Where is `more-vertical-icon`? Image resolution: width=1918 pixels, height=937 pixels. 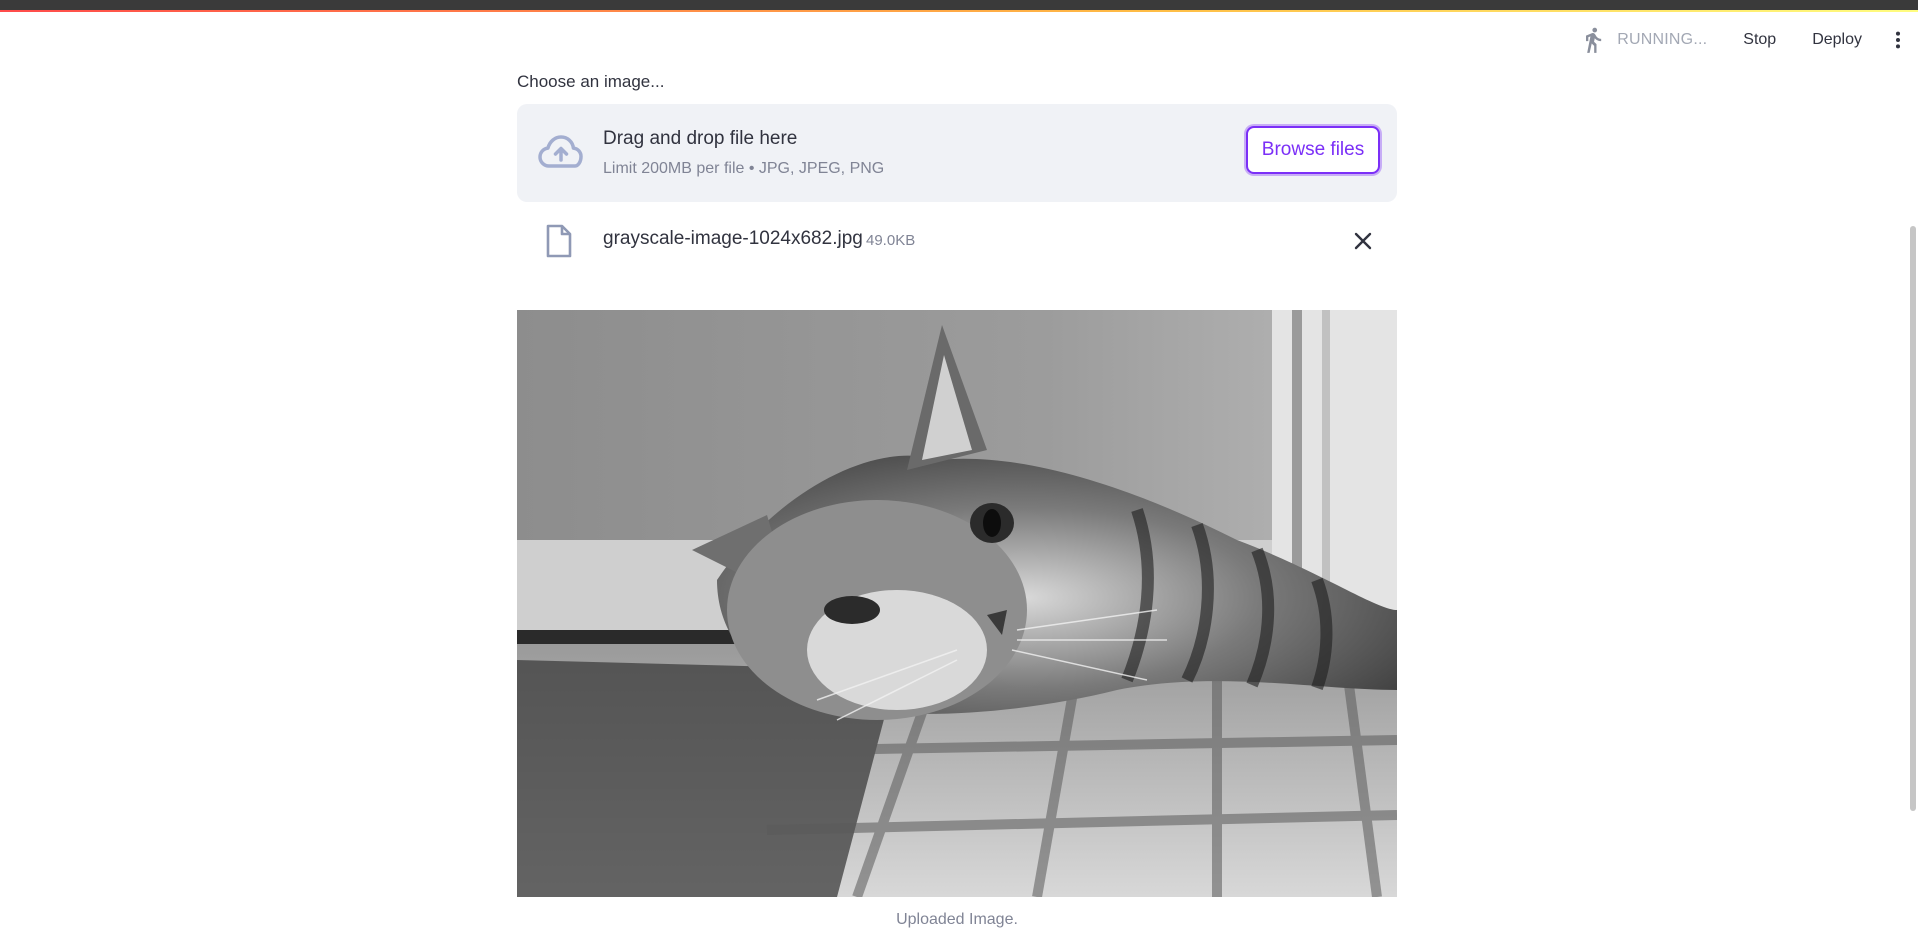 more-vertical-icon is located at coordinates (1898, 40).